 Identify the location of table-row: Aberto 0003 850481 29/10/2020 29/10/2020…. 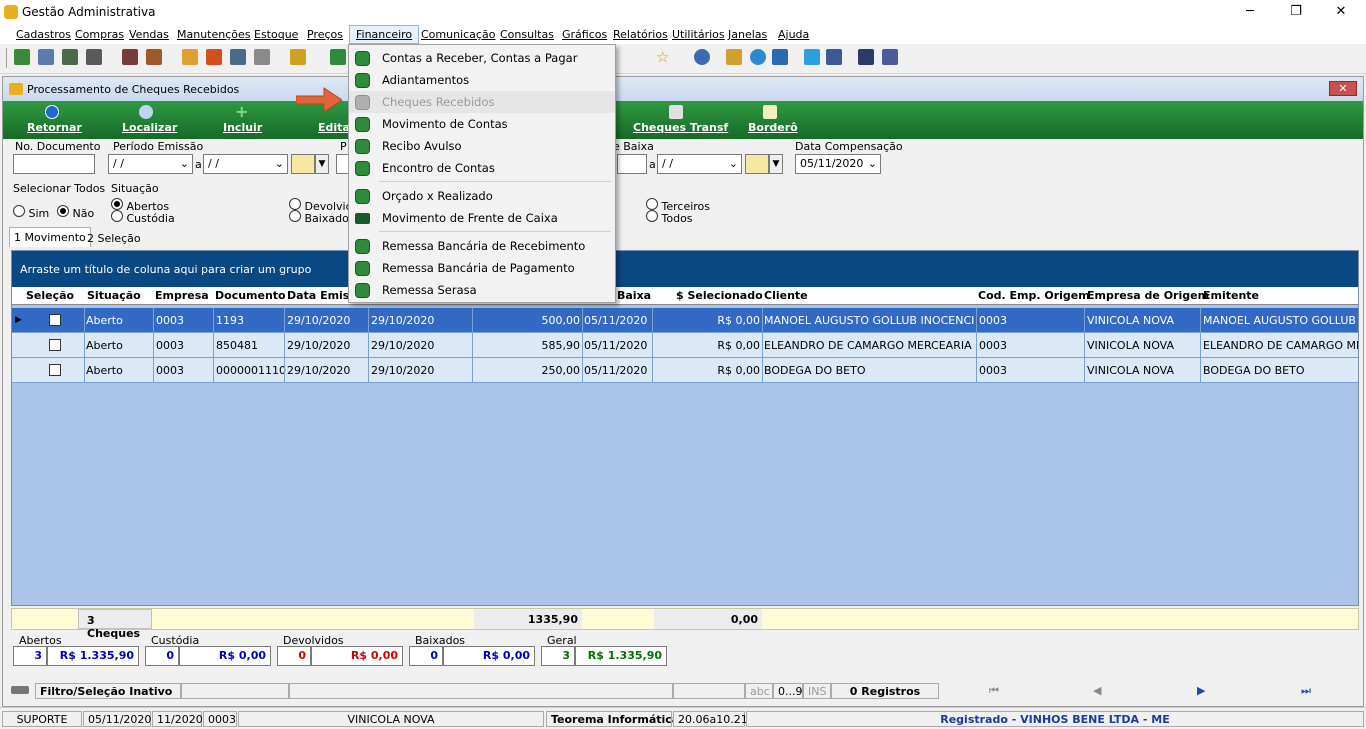
(685, 345).